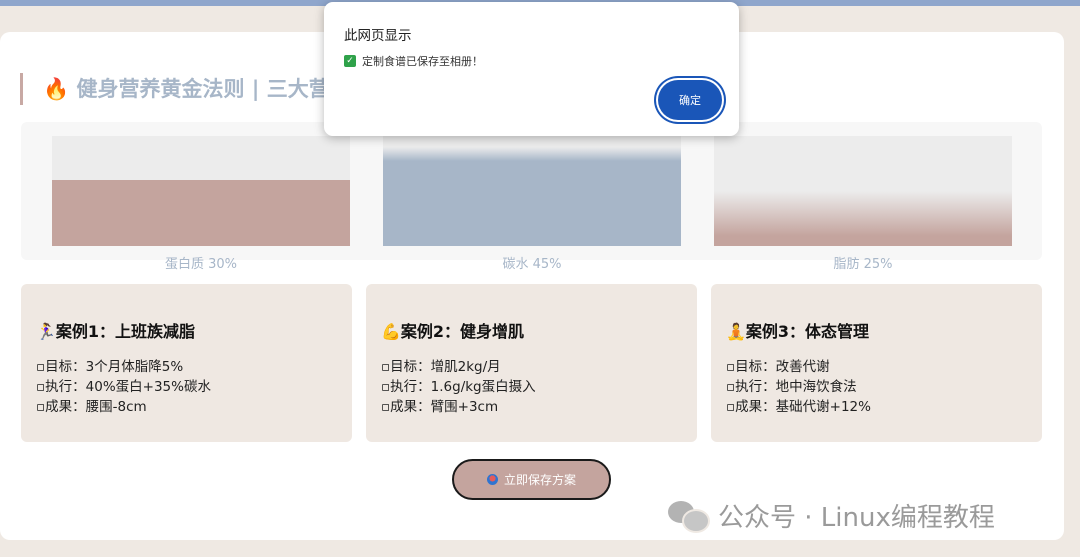 The height and width of the screenshot is (557, 1080). I want to click on dialog-message: ✓ 定制食谱已保存至相册！, so click(413, 61).